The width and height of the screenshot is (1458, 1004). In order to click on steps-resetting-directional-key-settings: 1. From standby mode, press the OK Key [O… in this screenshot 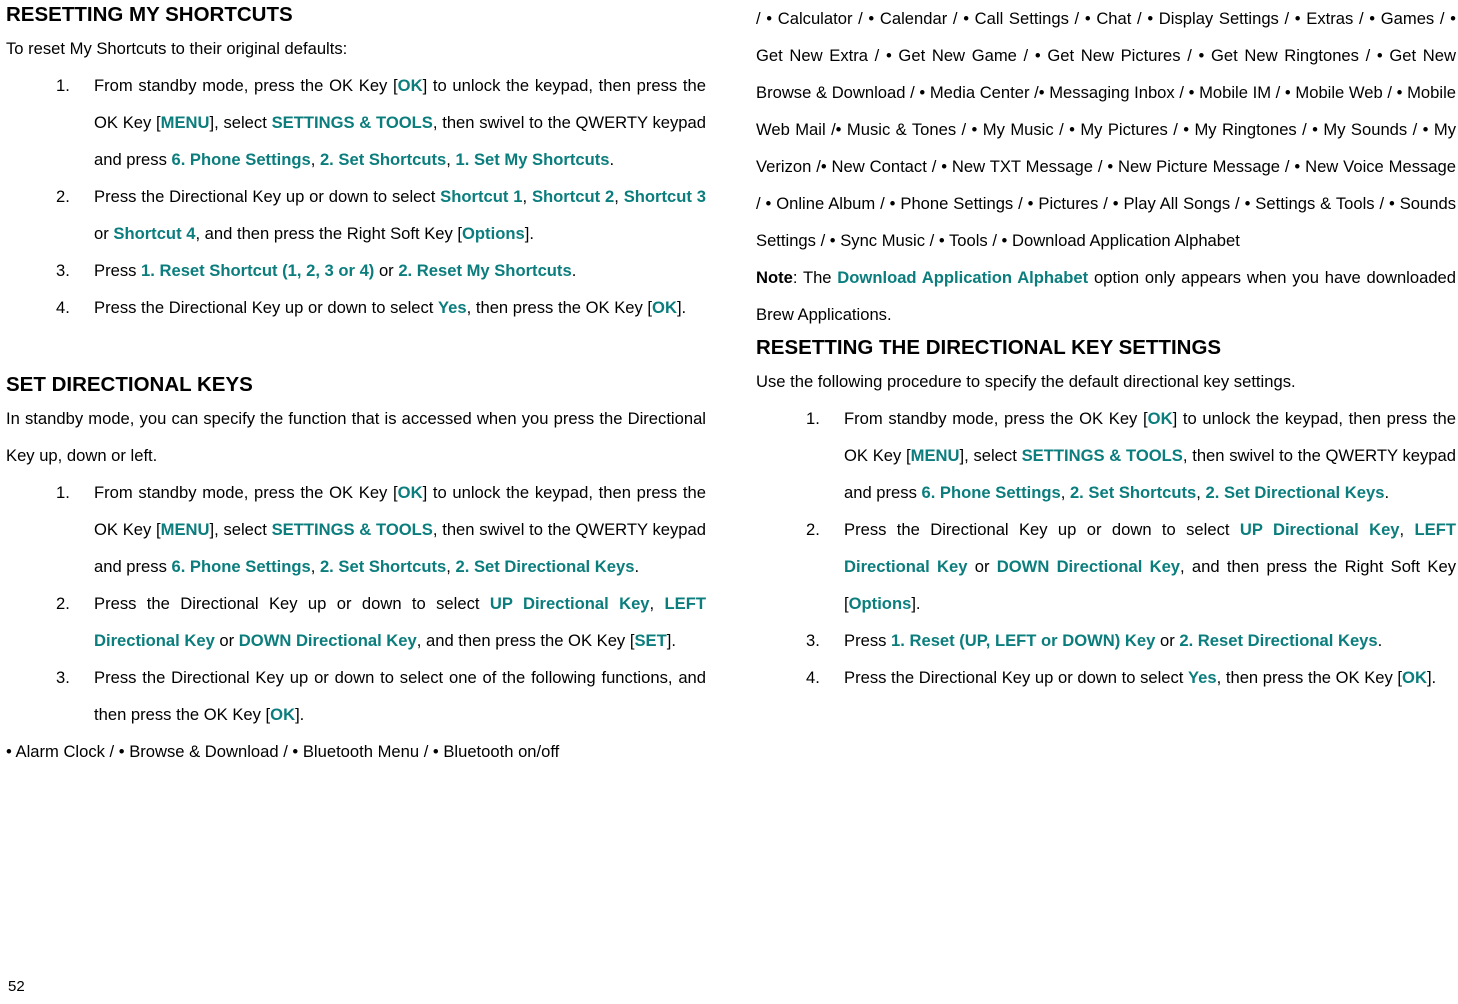, I will do `click(1106, 548)`.